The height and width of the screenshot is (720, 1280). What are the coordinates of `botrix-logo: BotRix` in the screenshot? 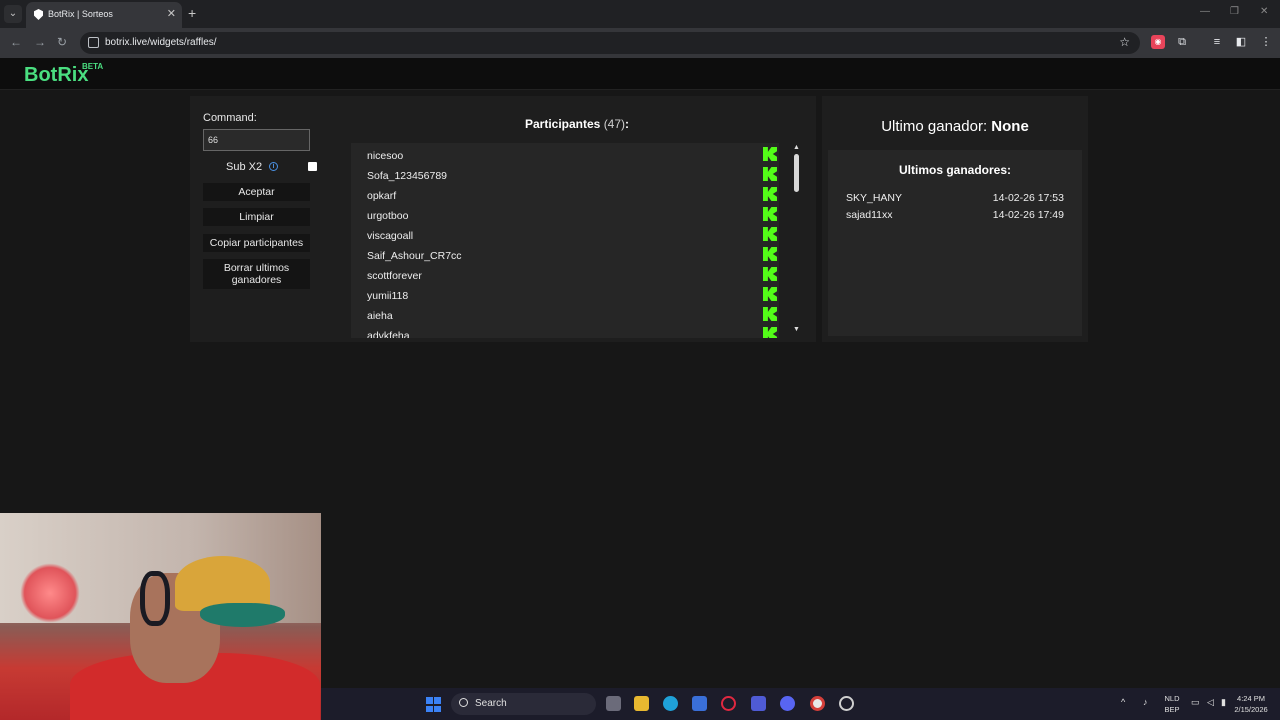 It's located at (56, 75).